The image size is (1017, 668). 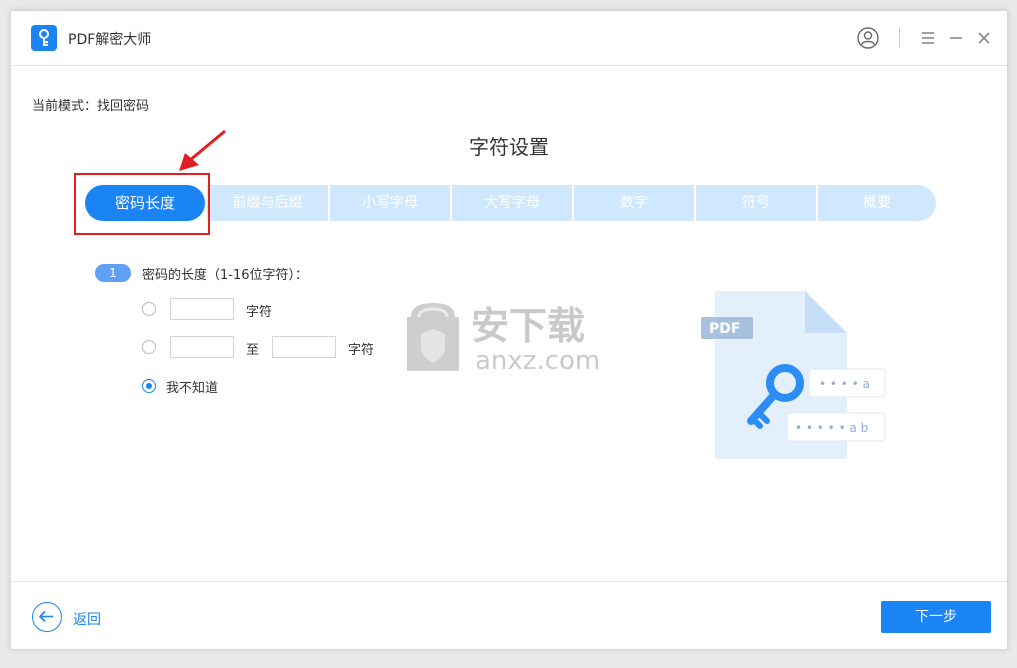 I want to click on back-link: 返回, so click(x=87, y=619).